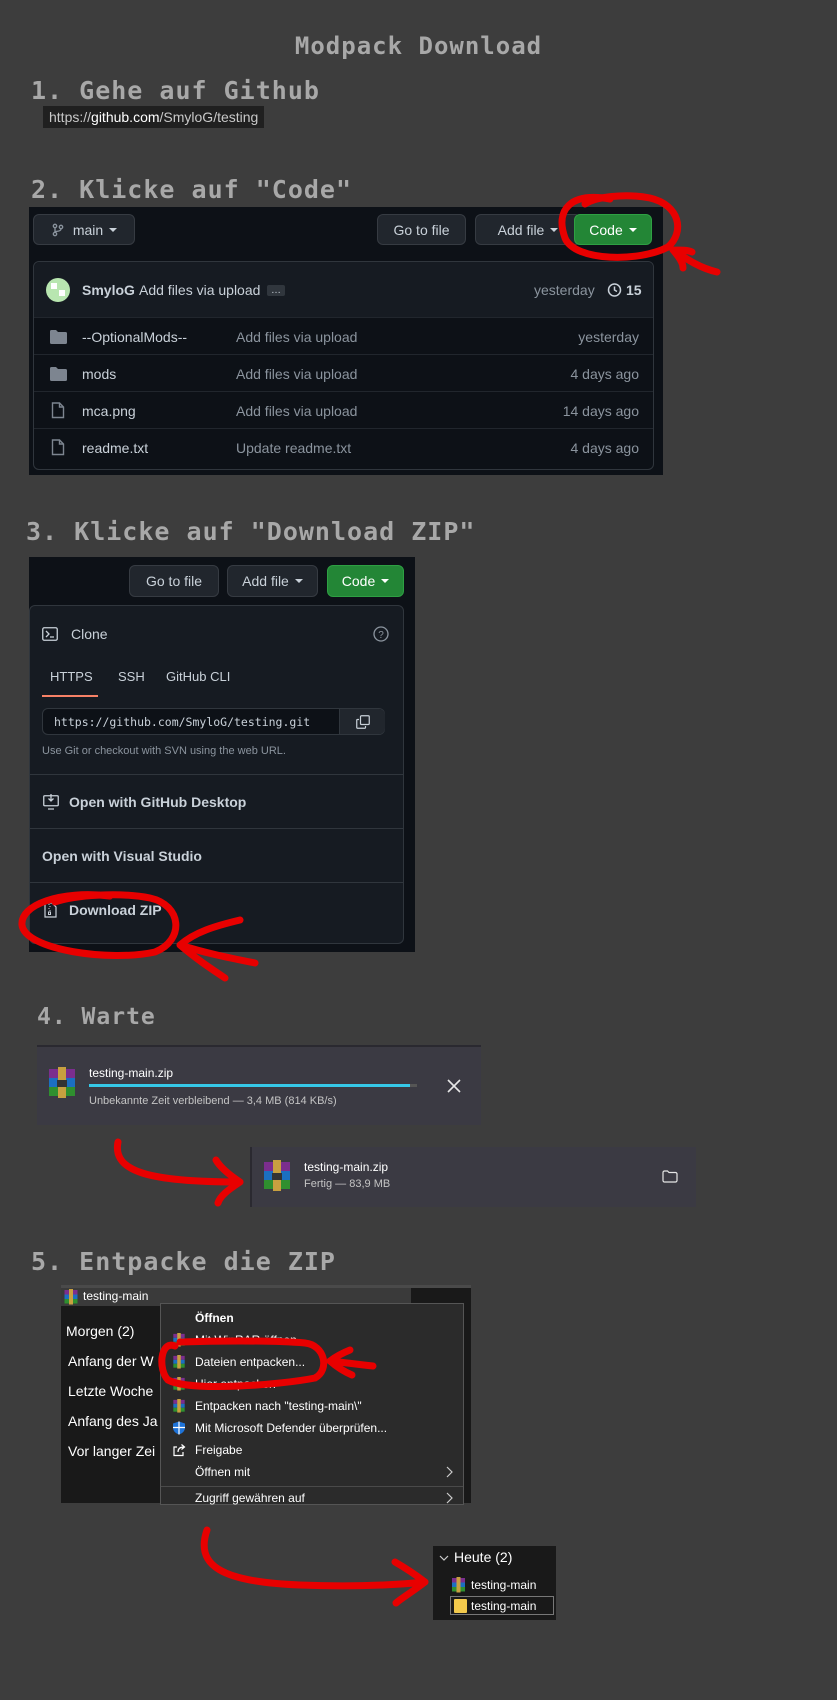 The height and width of the screenshot is (1700, 837). Describe the element at coordinates (50, 634) in the screenshot. I see `terminal-icon` at that location.